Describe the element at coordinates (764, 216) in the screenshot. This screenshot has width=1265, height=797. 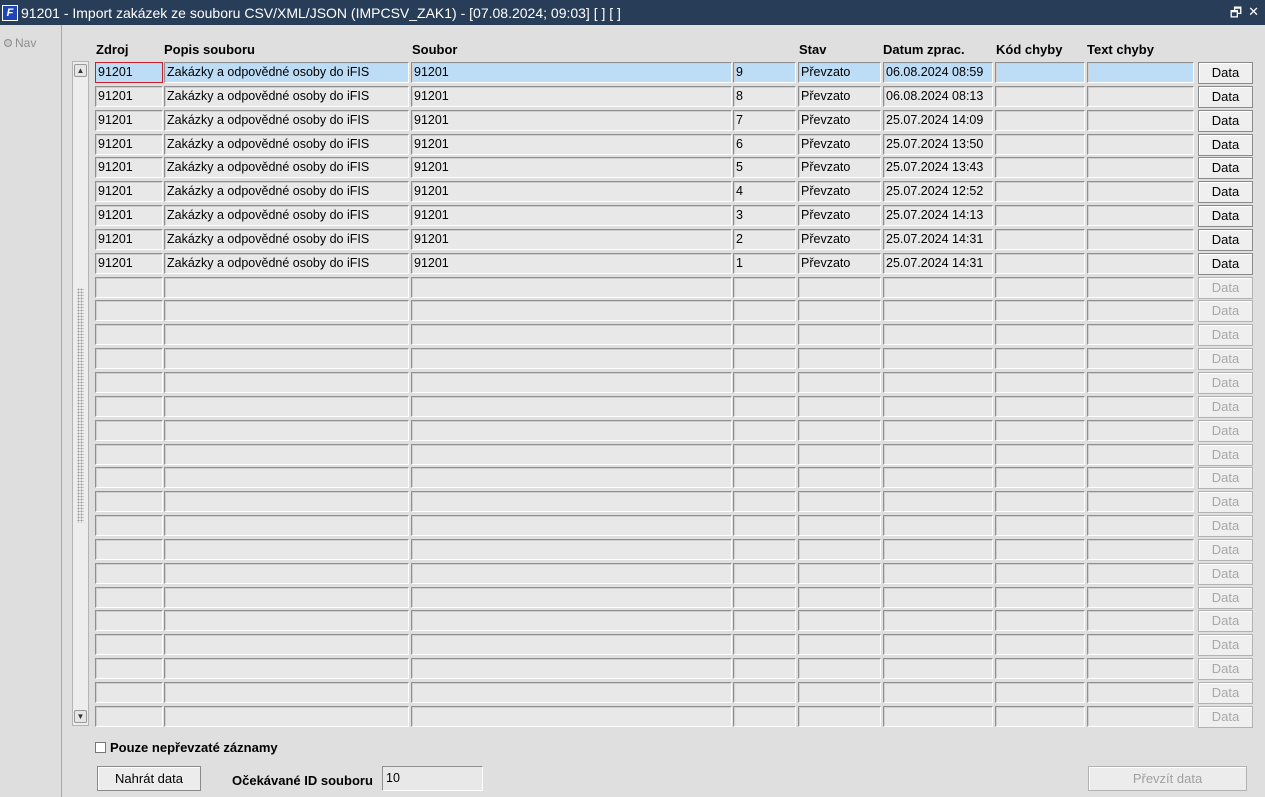
I see `file-id-cell: 3` at that location.